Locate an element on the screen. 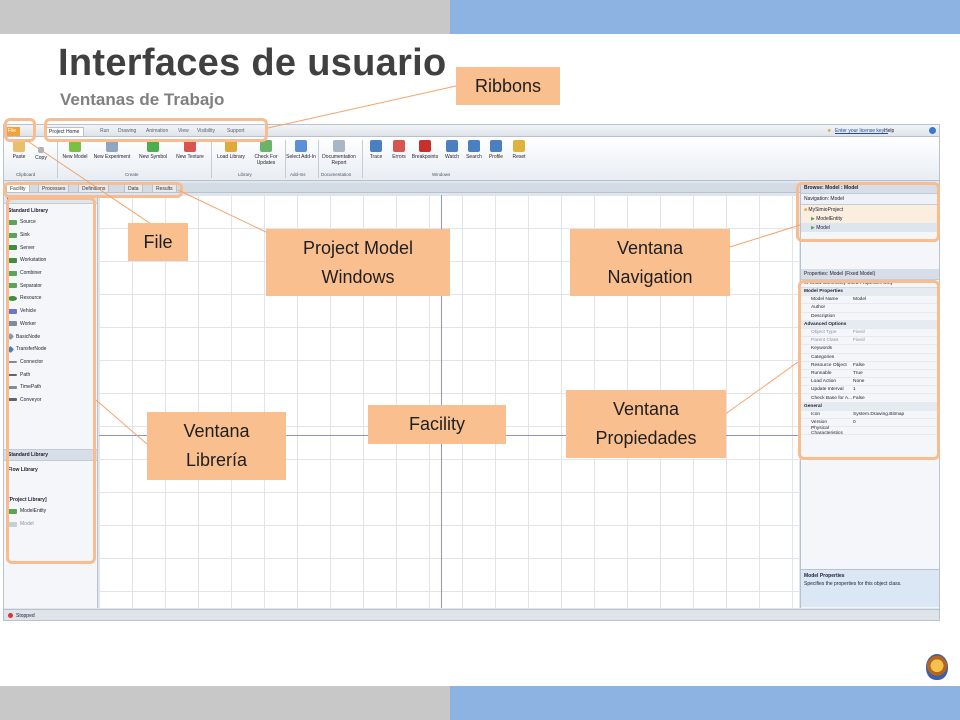  university-crest-icon is located at coordinates (937, 667).